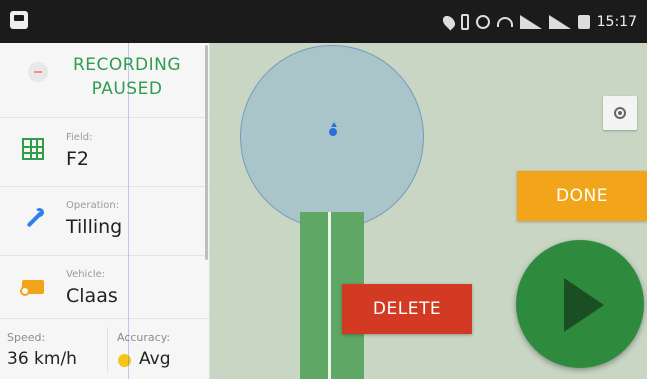 Image resolution: width=647 pixels, height=379 pixels. What do you see at coordinates (94, 227) in the screenshot?
I see `operation-value: Tilling` at bounding box center [94, 227].